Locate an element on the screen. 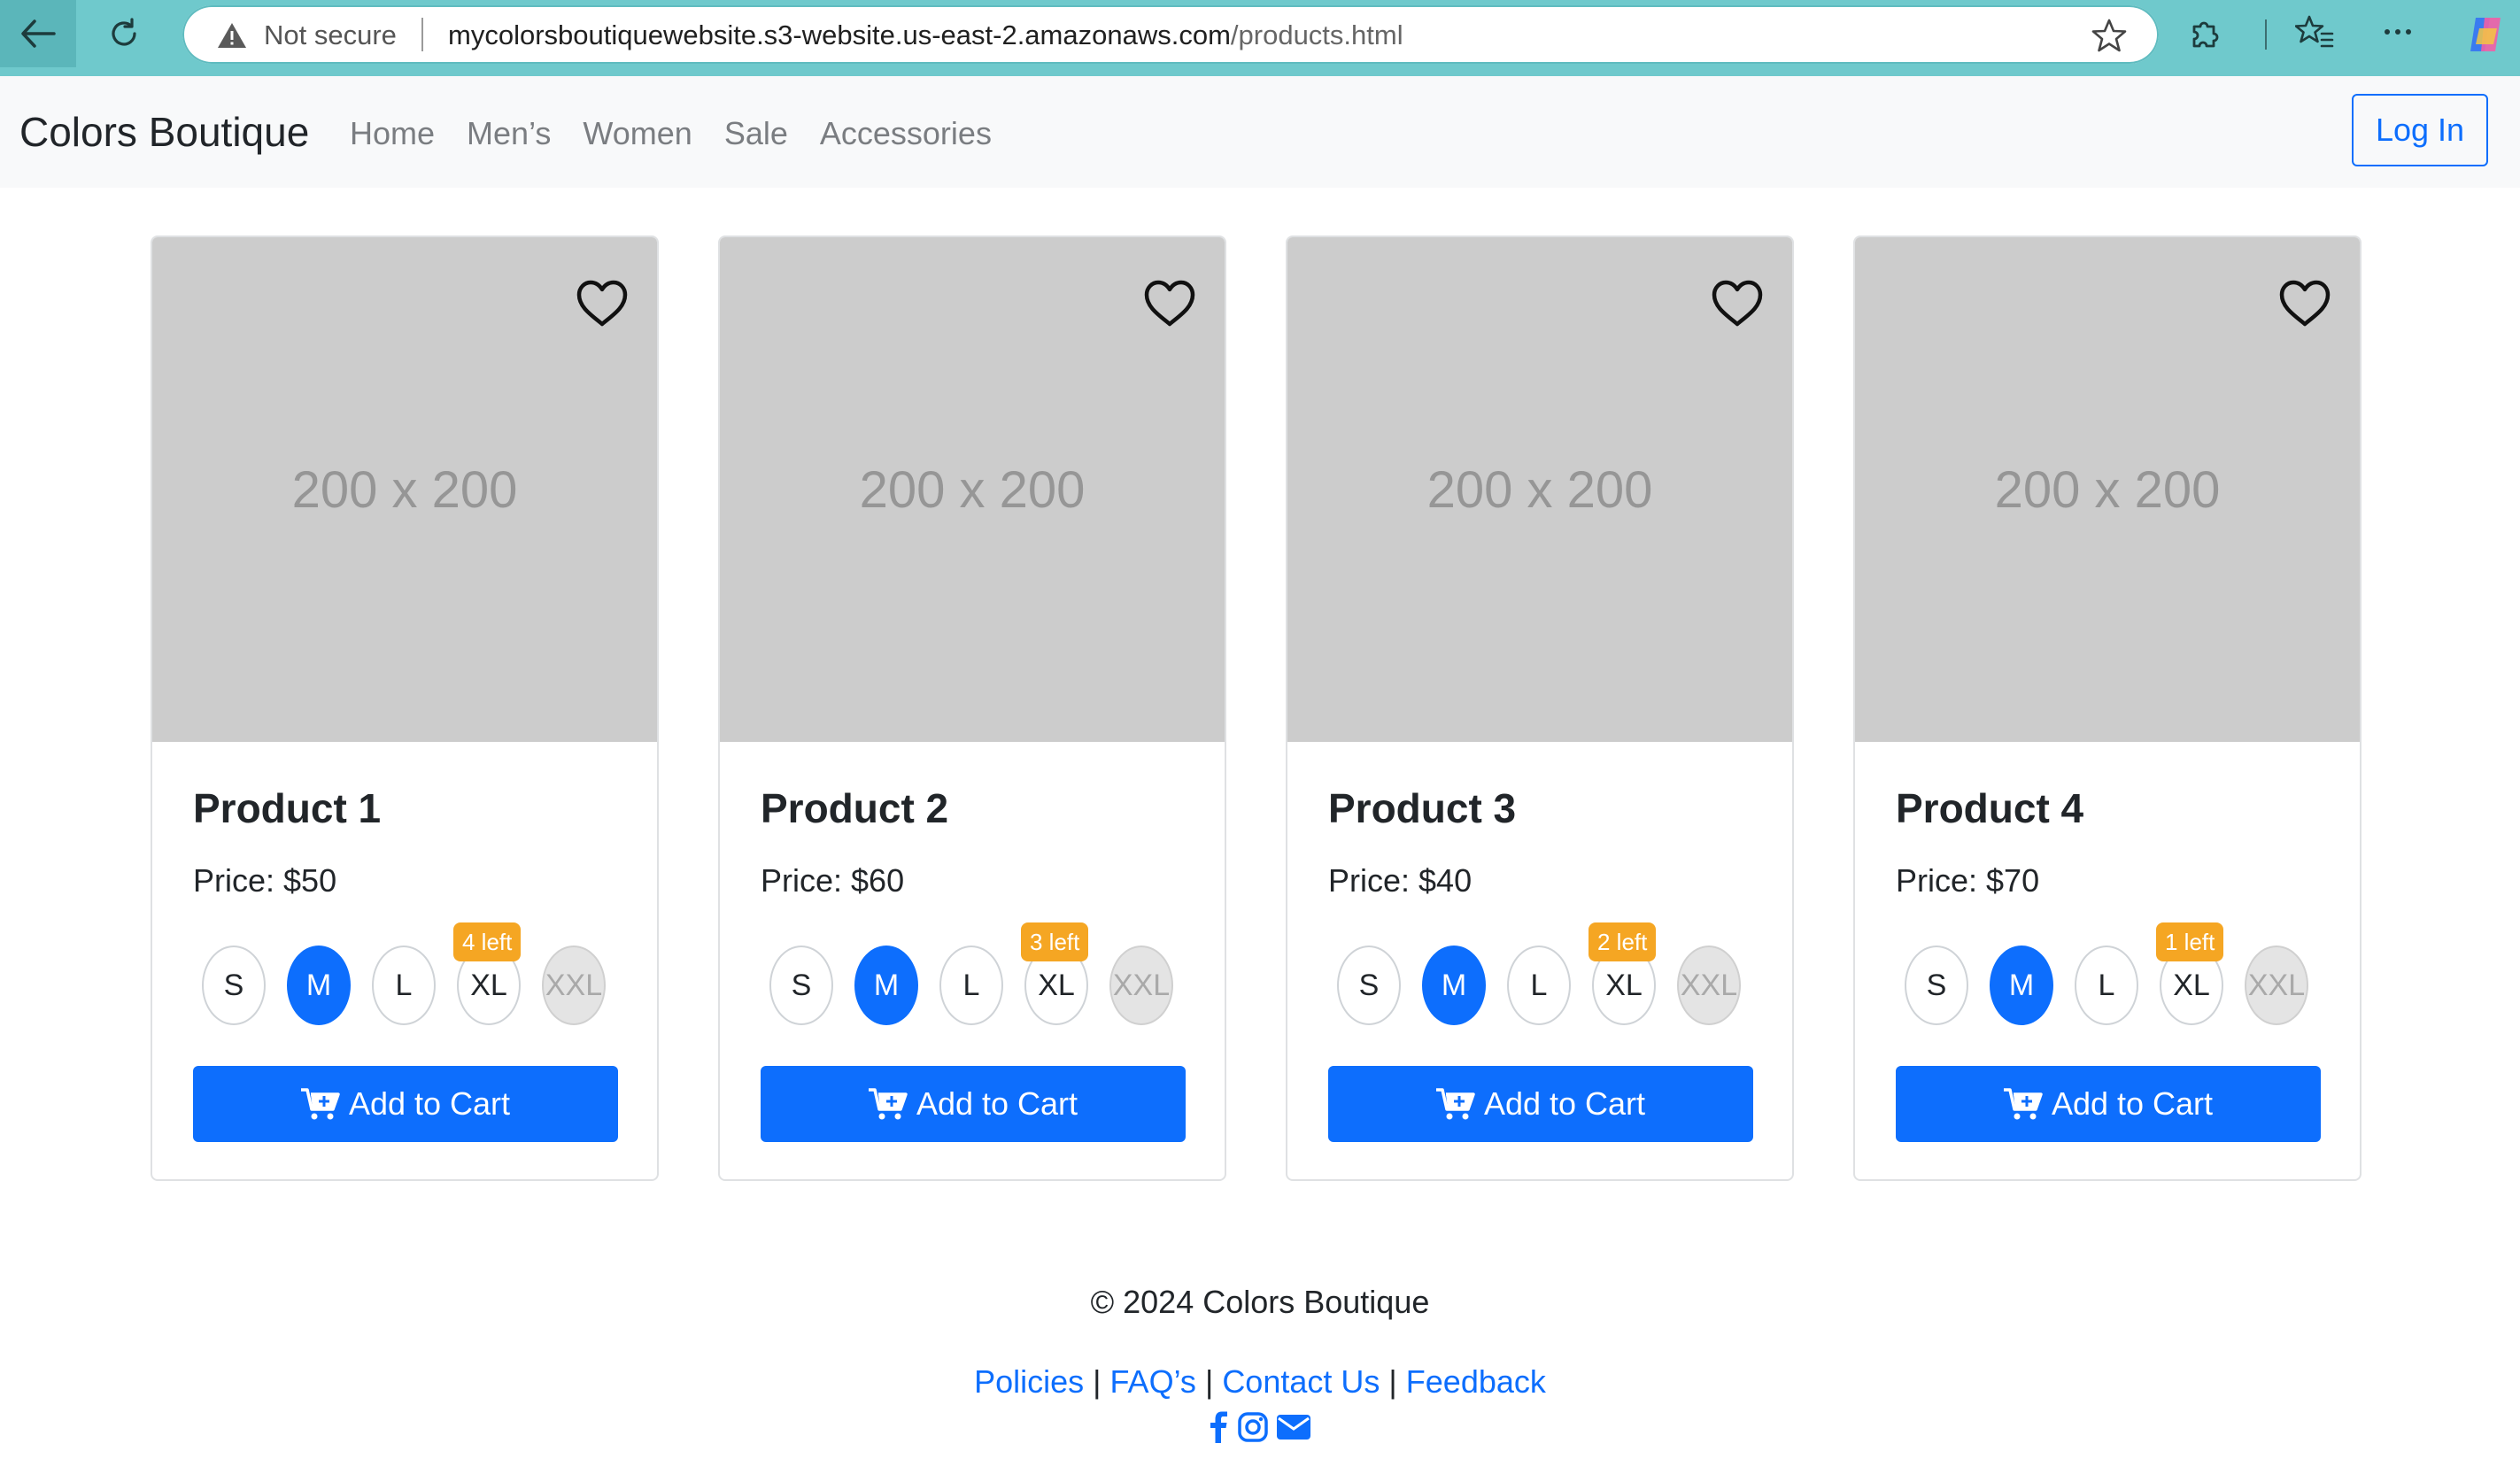 The width and height of the screenshot is (2520, 1482). size-option-xl: XL 4 left is located at coordinates (487, 973).